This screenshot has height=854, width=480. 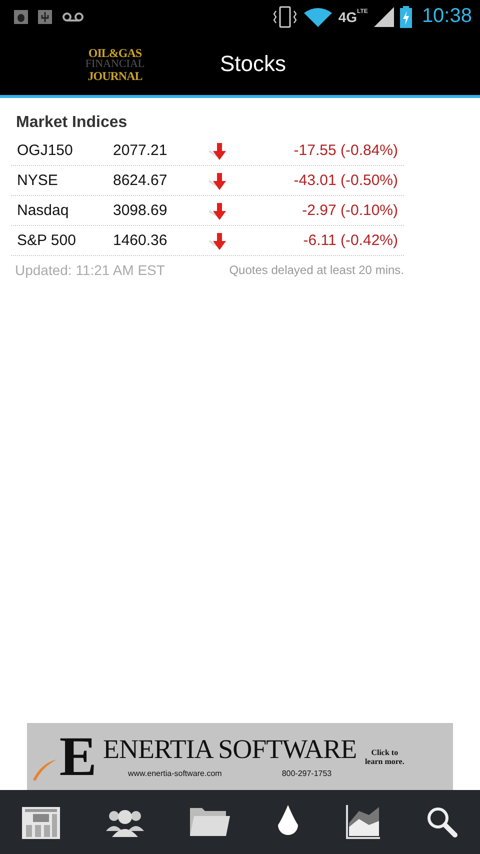 What do you see at coordinates (21, 17) in the screenshot?
I see `bug-icon` at bounding box center [21, 17].